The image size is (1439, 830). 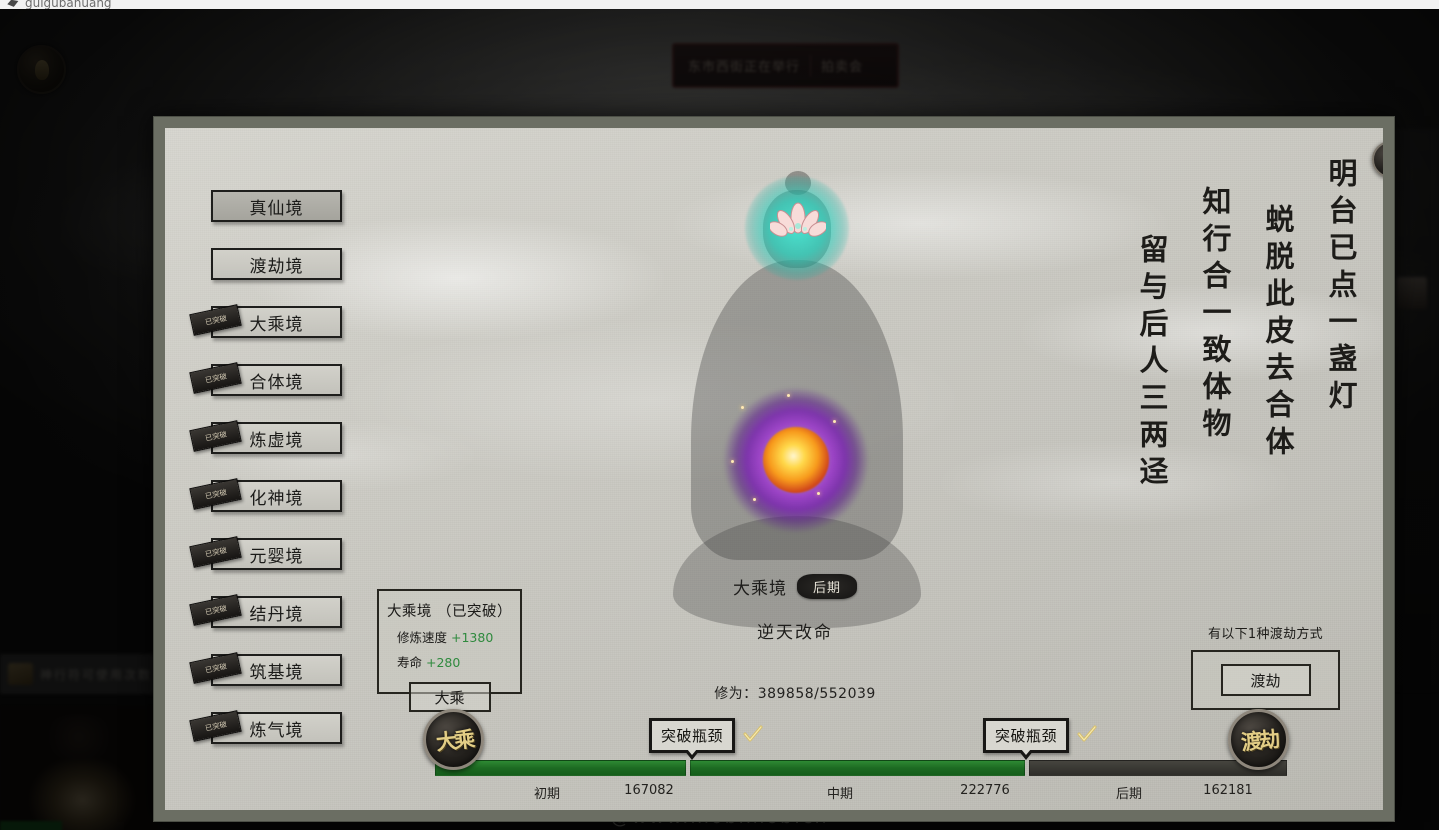 What do you see at coordinates (443, 662) in the screenshot?
I see `lifespan-value: +280` at bounding box center [443, 662].